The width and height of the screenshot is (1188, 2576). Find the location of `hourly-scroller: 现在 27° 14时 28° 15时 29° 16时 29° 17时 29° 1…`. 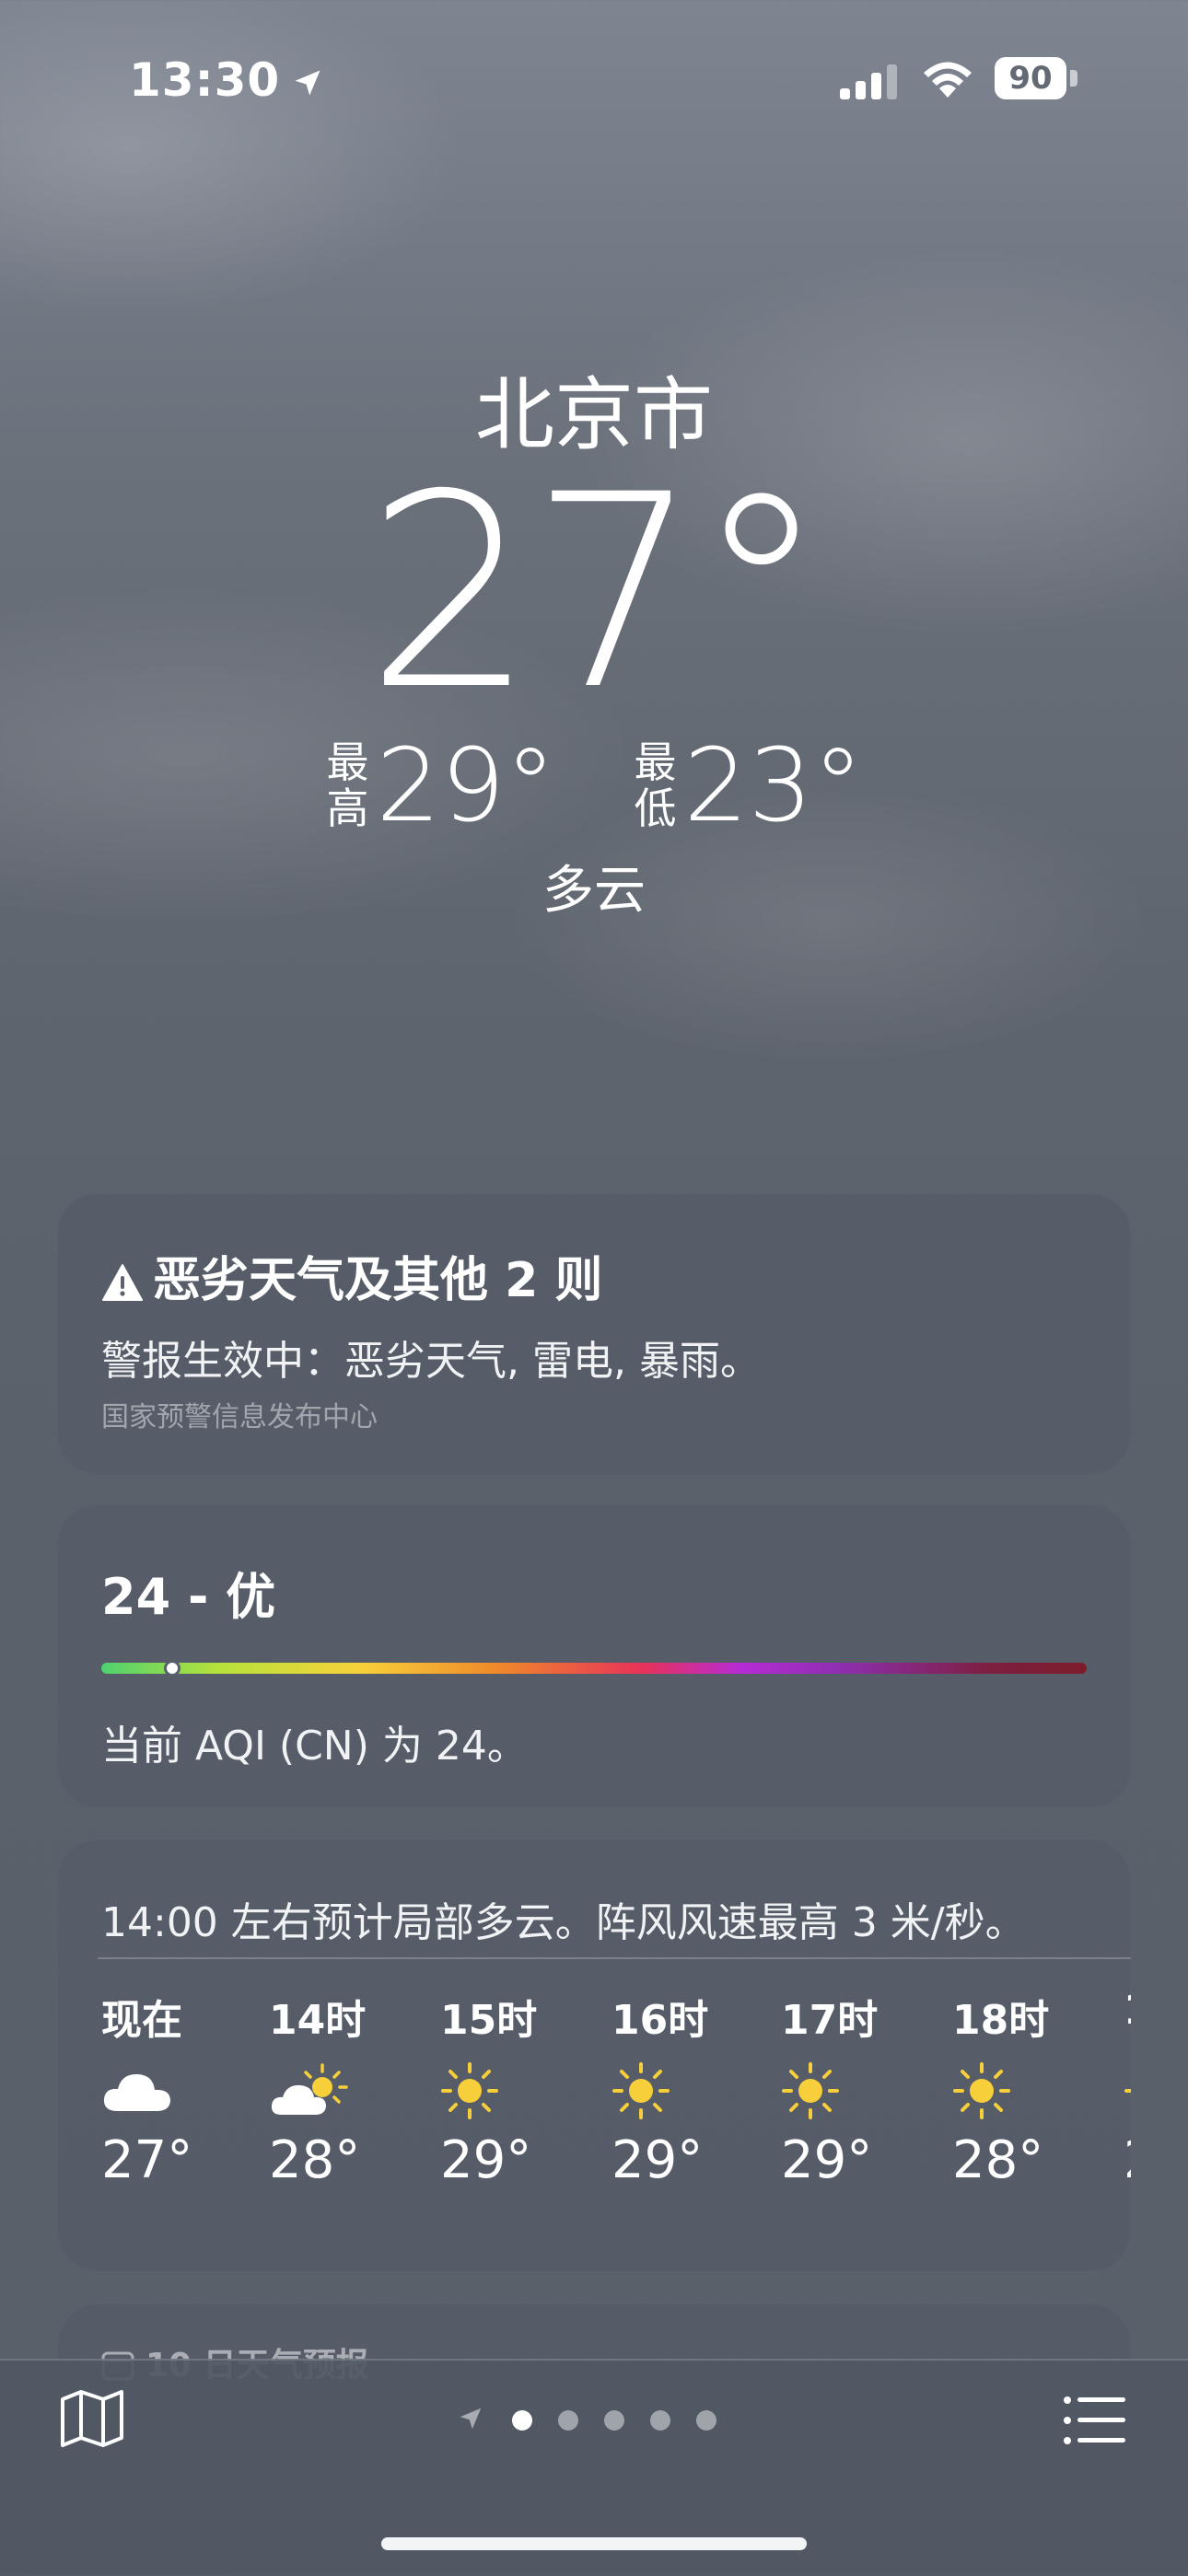

hourly-scroller: 现在 27° 14时 28° 15时 29° 16时 29° 17时 29° 1… is located at coordinates (616, 2125).